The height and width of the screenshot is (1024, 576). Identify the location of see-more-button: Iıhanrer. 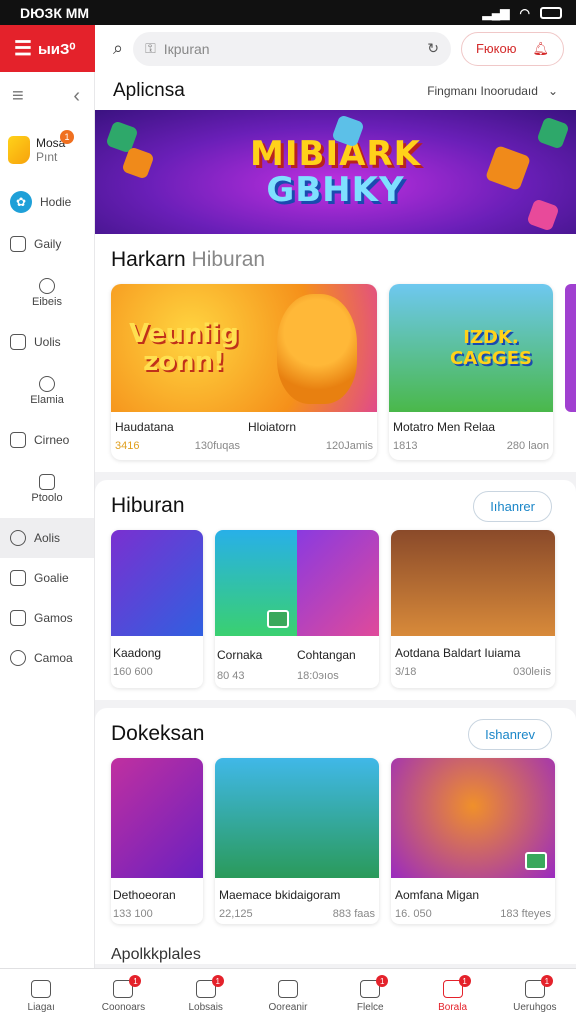
(512, 506).